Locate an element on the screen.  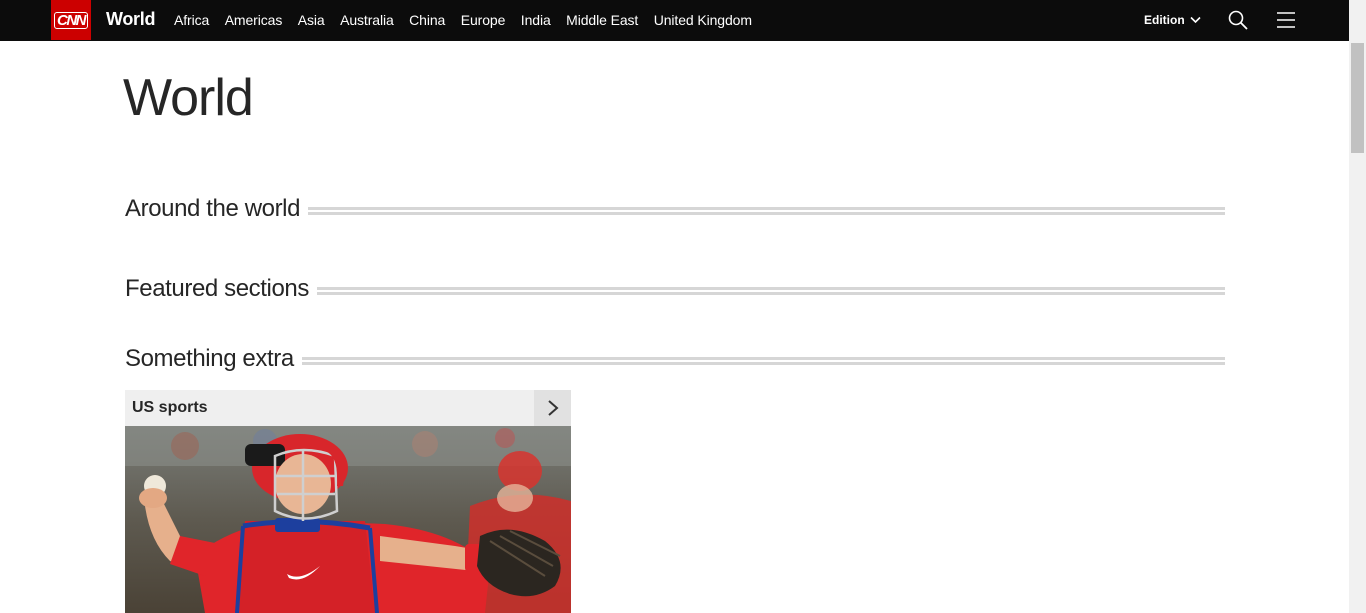
nav-link-australia: Australia is located at coordinates (367, 20).